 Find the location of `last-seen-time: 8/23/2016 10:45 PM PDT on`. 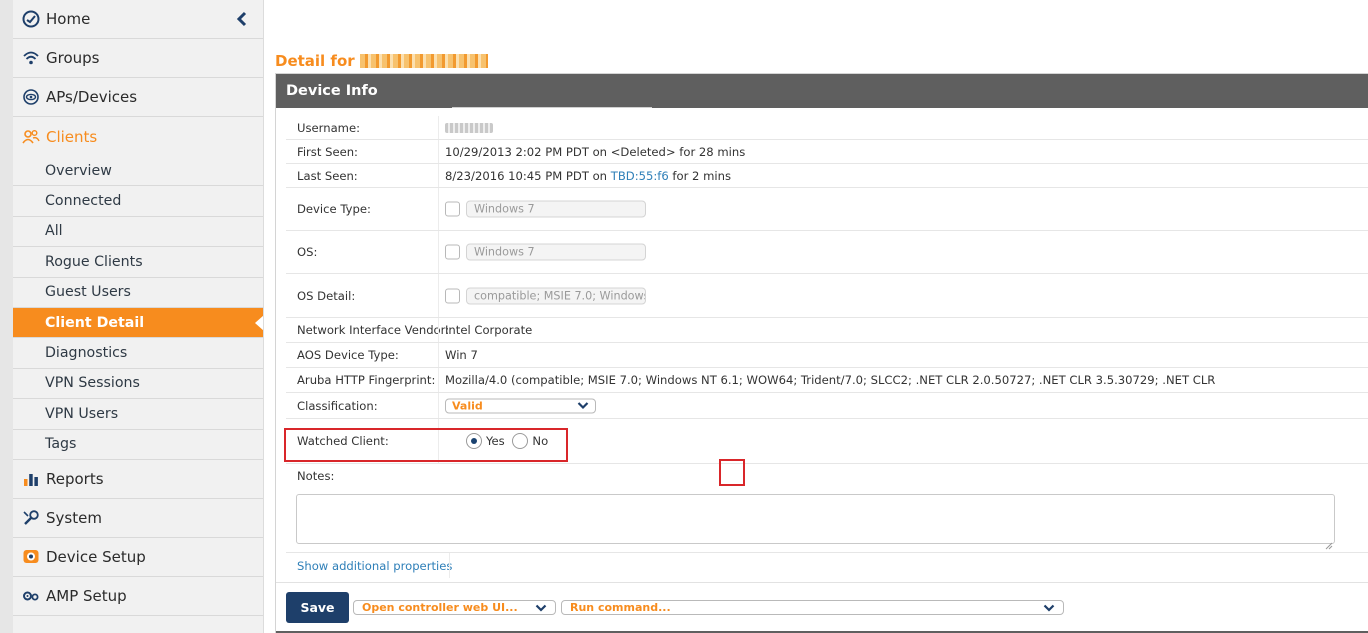

last-seen-time: 8/23/2016 10:45 PM PDT on is located at coordinates (526, 176).